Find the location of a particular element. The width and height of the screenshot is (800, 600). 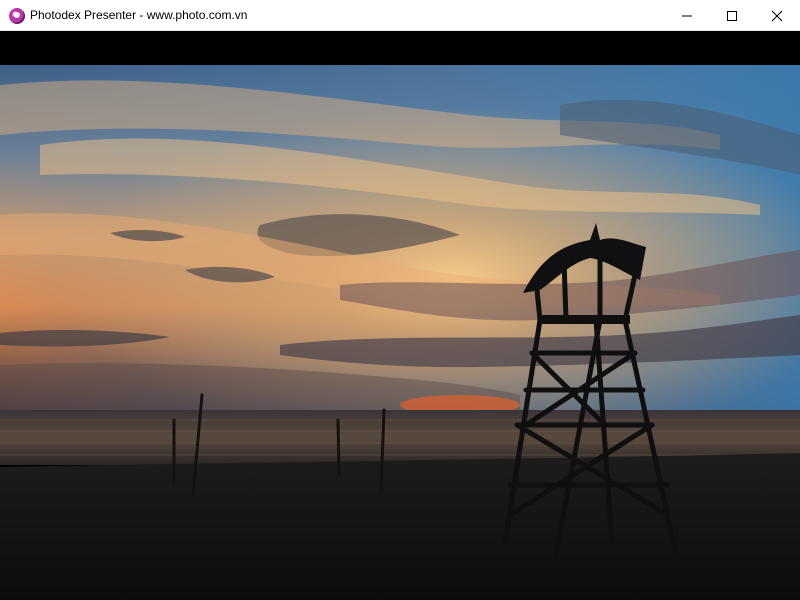

minimize-button is located at coordinates (687, 15).